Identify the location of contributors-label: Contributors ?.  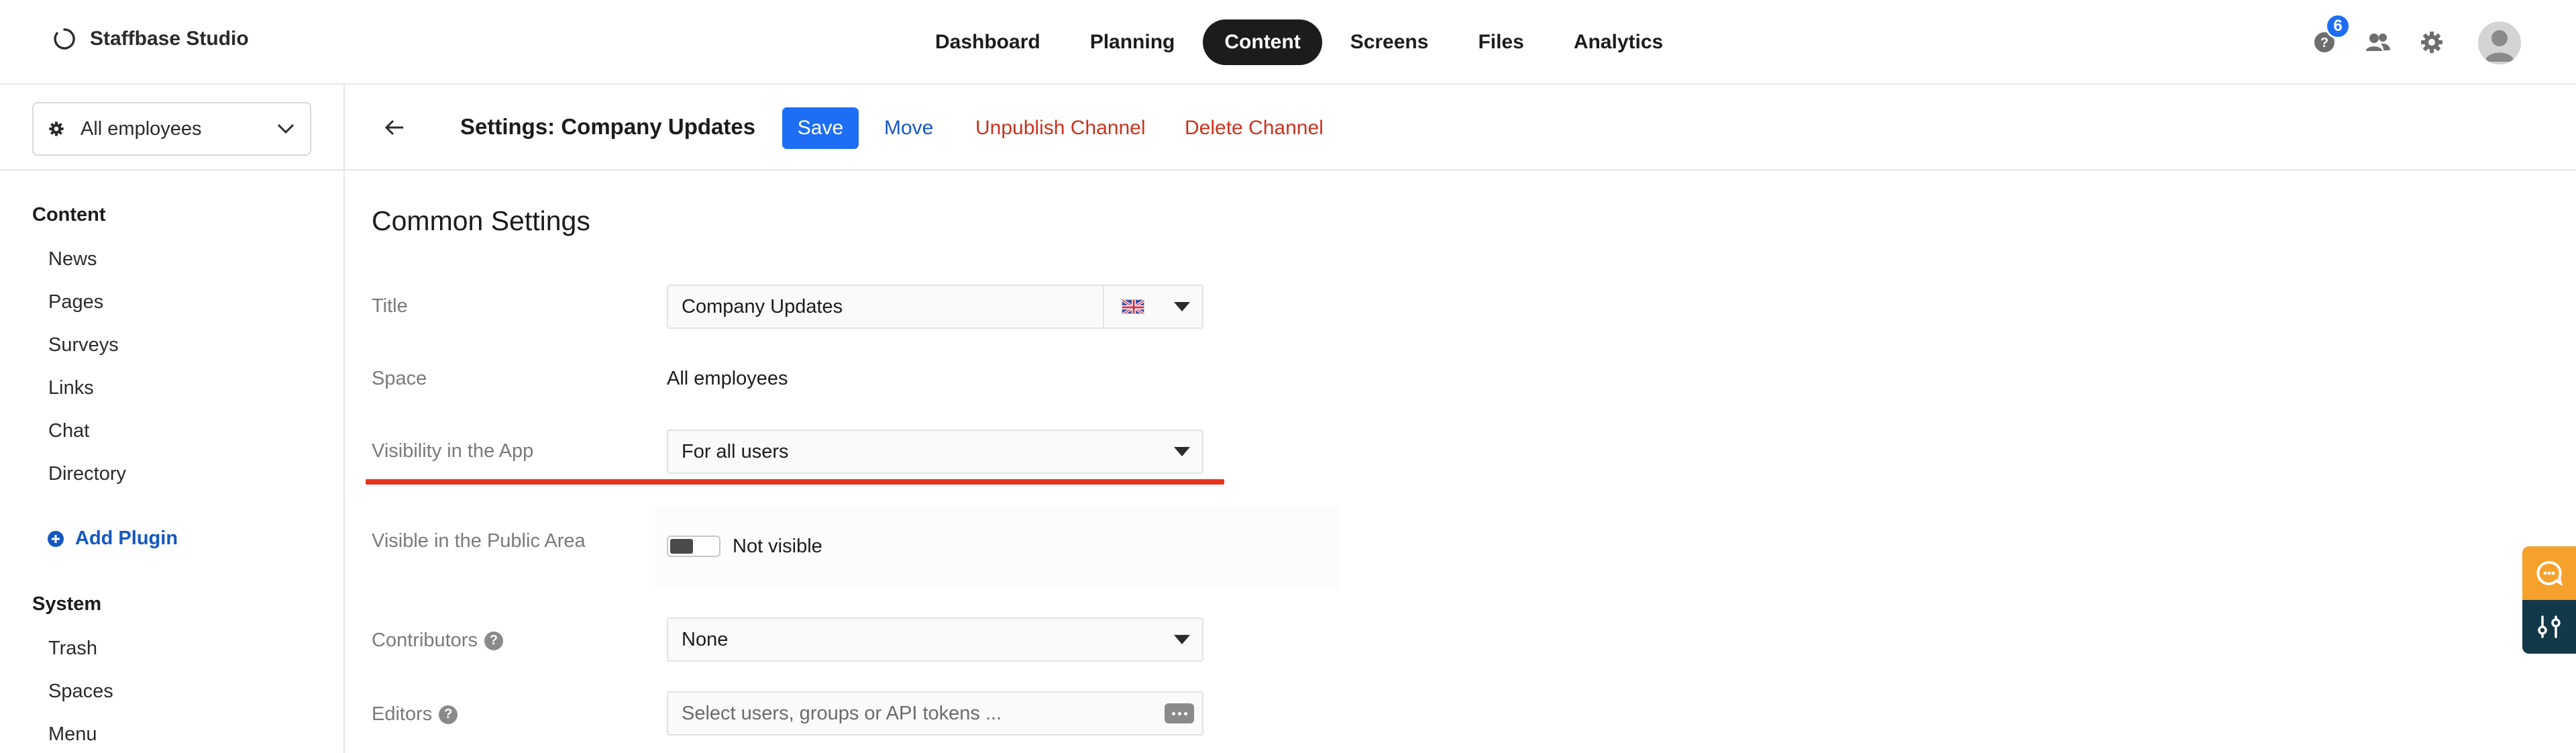
(437, 641).